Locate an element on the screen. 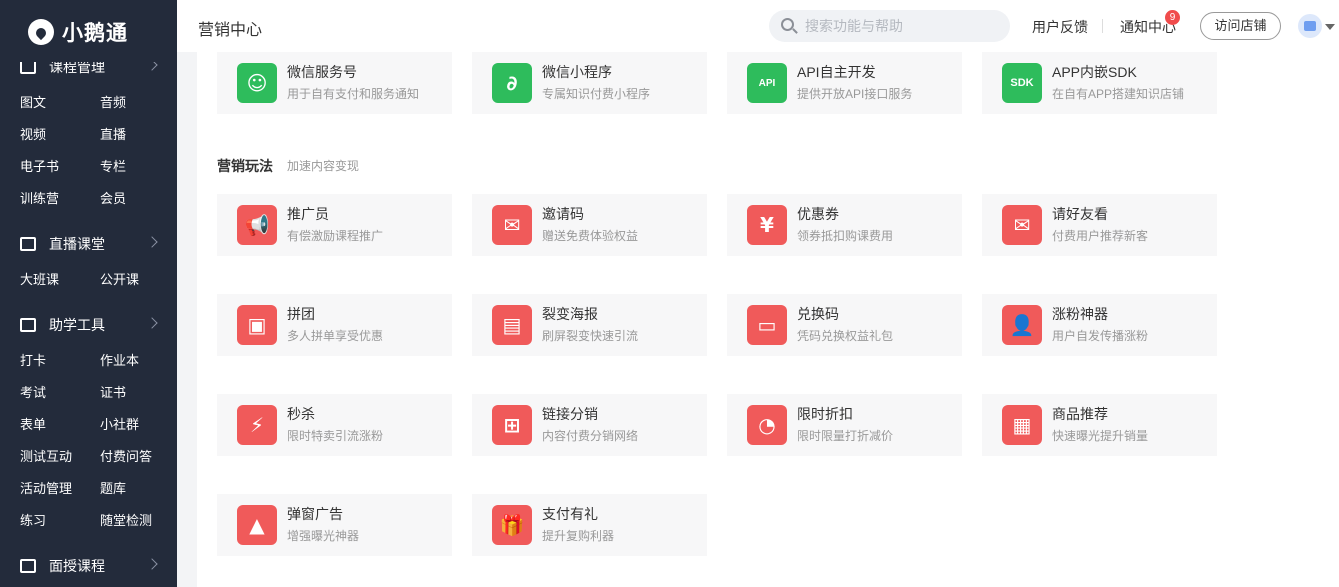  marketing-card-popup-ad: ▲ 弹窗广告 增强曝光神器 is located at coordinates (334, 525).